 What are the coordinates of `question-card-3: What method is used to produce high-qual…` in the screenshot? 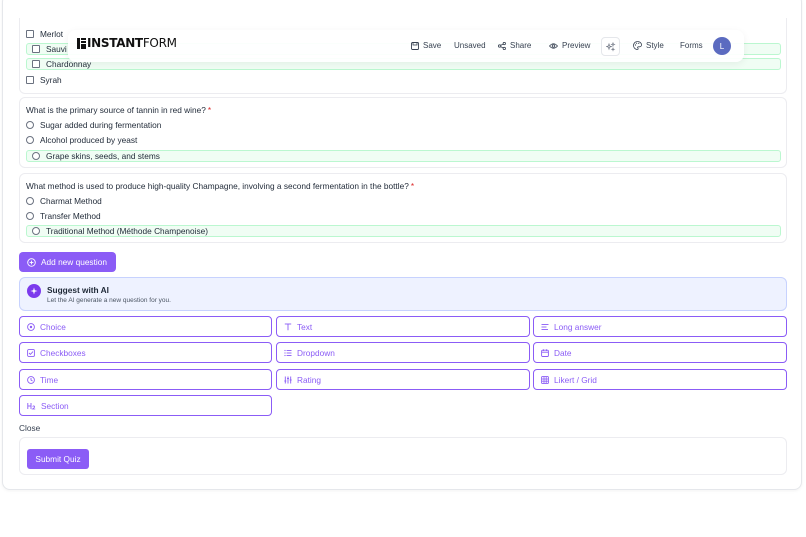 It's located at (403, 208).